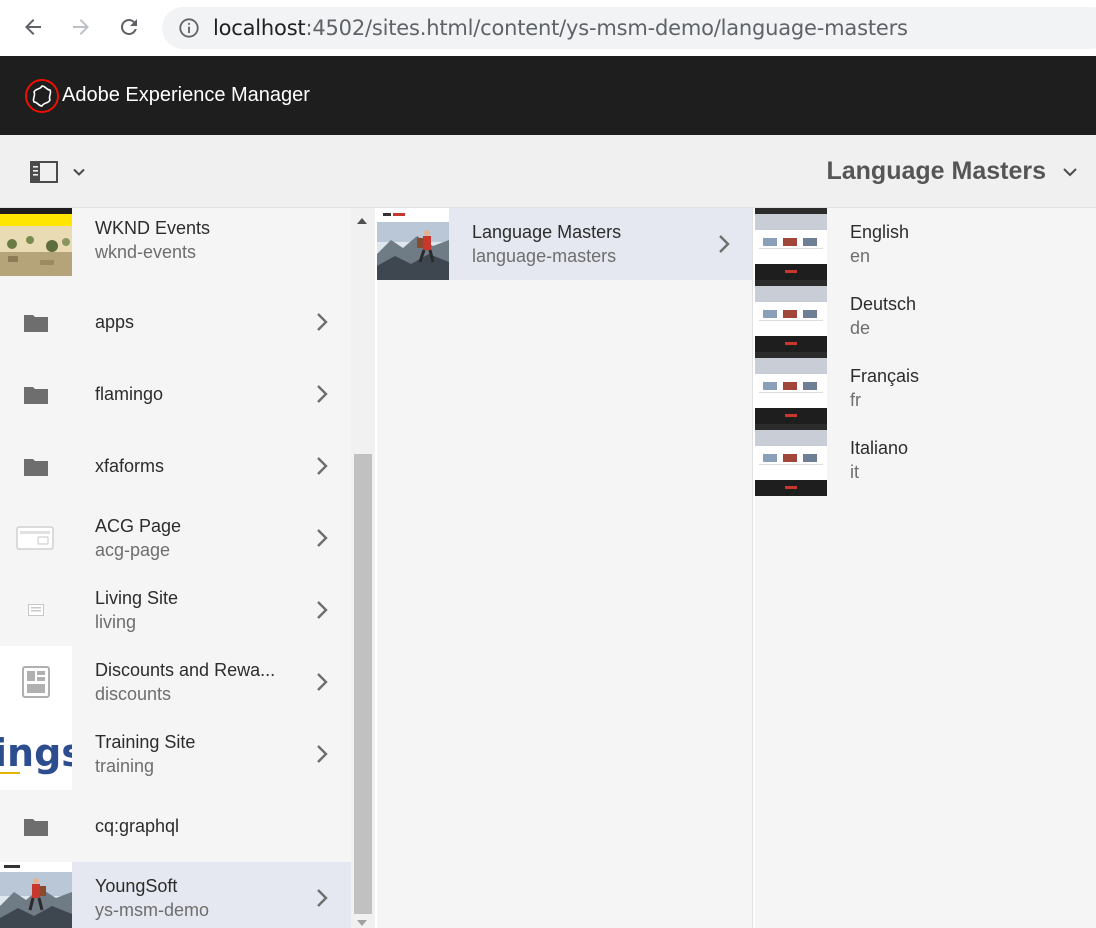  I want to click on info-icon, so click(189, 28).